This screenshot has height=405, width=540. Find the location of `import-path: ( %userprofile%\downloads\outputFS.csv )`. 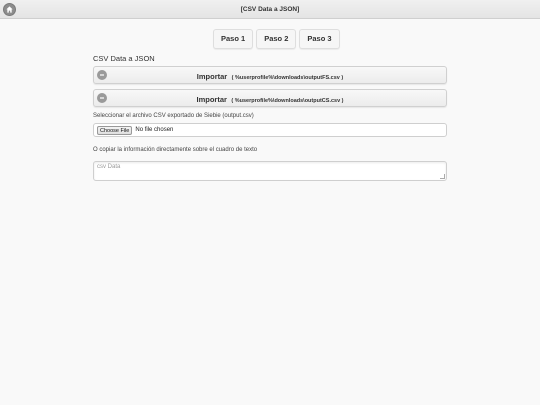

import-path: ( %userprofile%\downloads\outputFS.csv ) is located at coordinates (287, 78).